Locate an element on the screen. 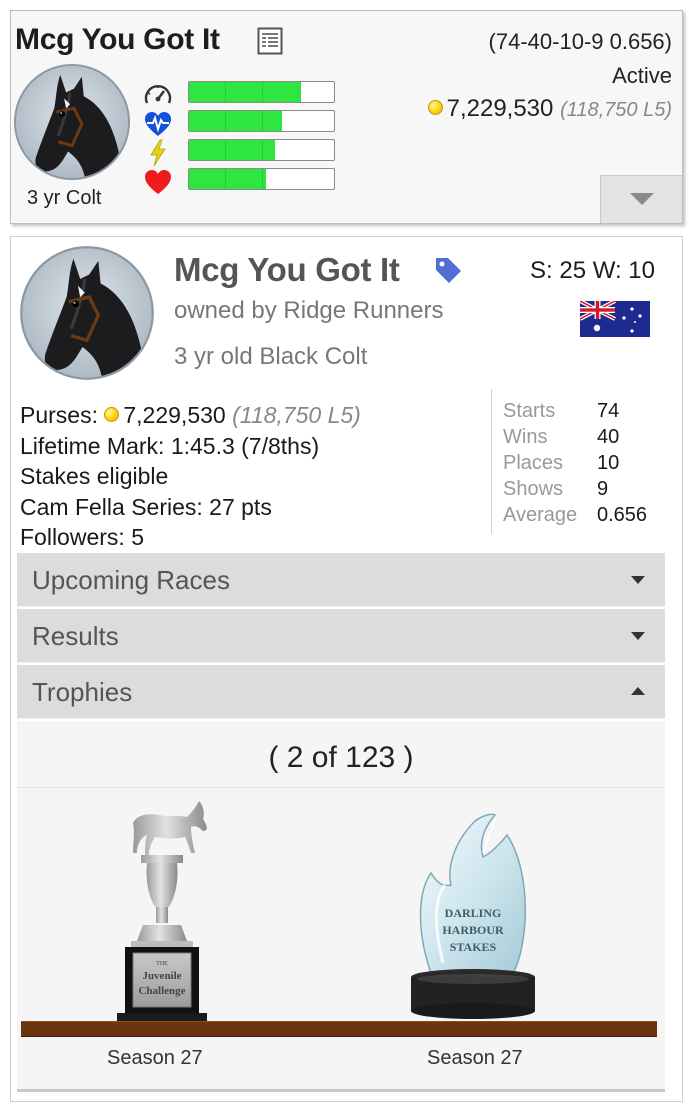  section-title: Trophies is located at coordinates (82, 692).